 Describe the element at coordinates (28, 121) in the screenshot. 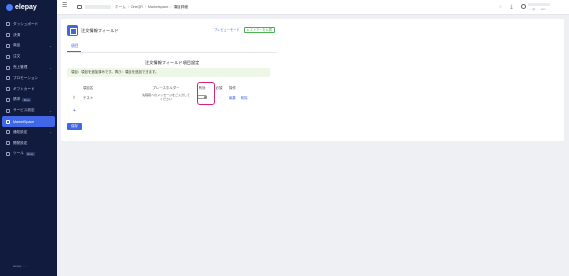

I see `sidebar-item-marketspace: MarketSpace` at that location.